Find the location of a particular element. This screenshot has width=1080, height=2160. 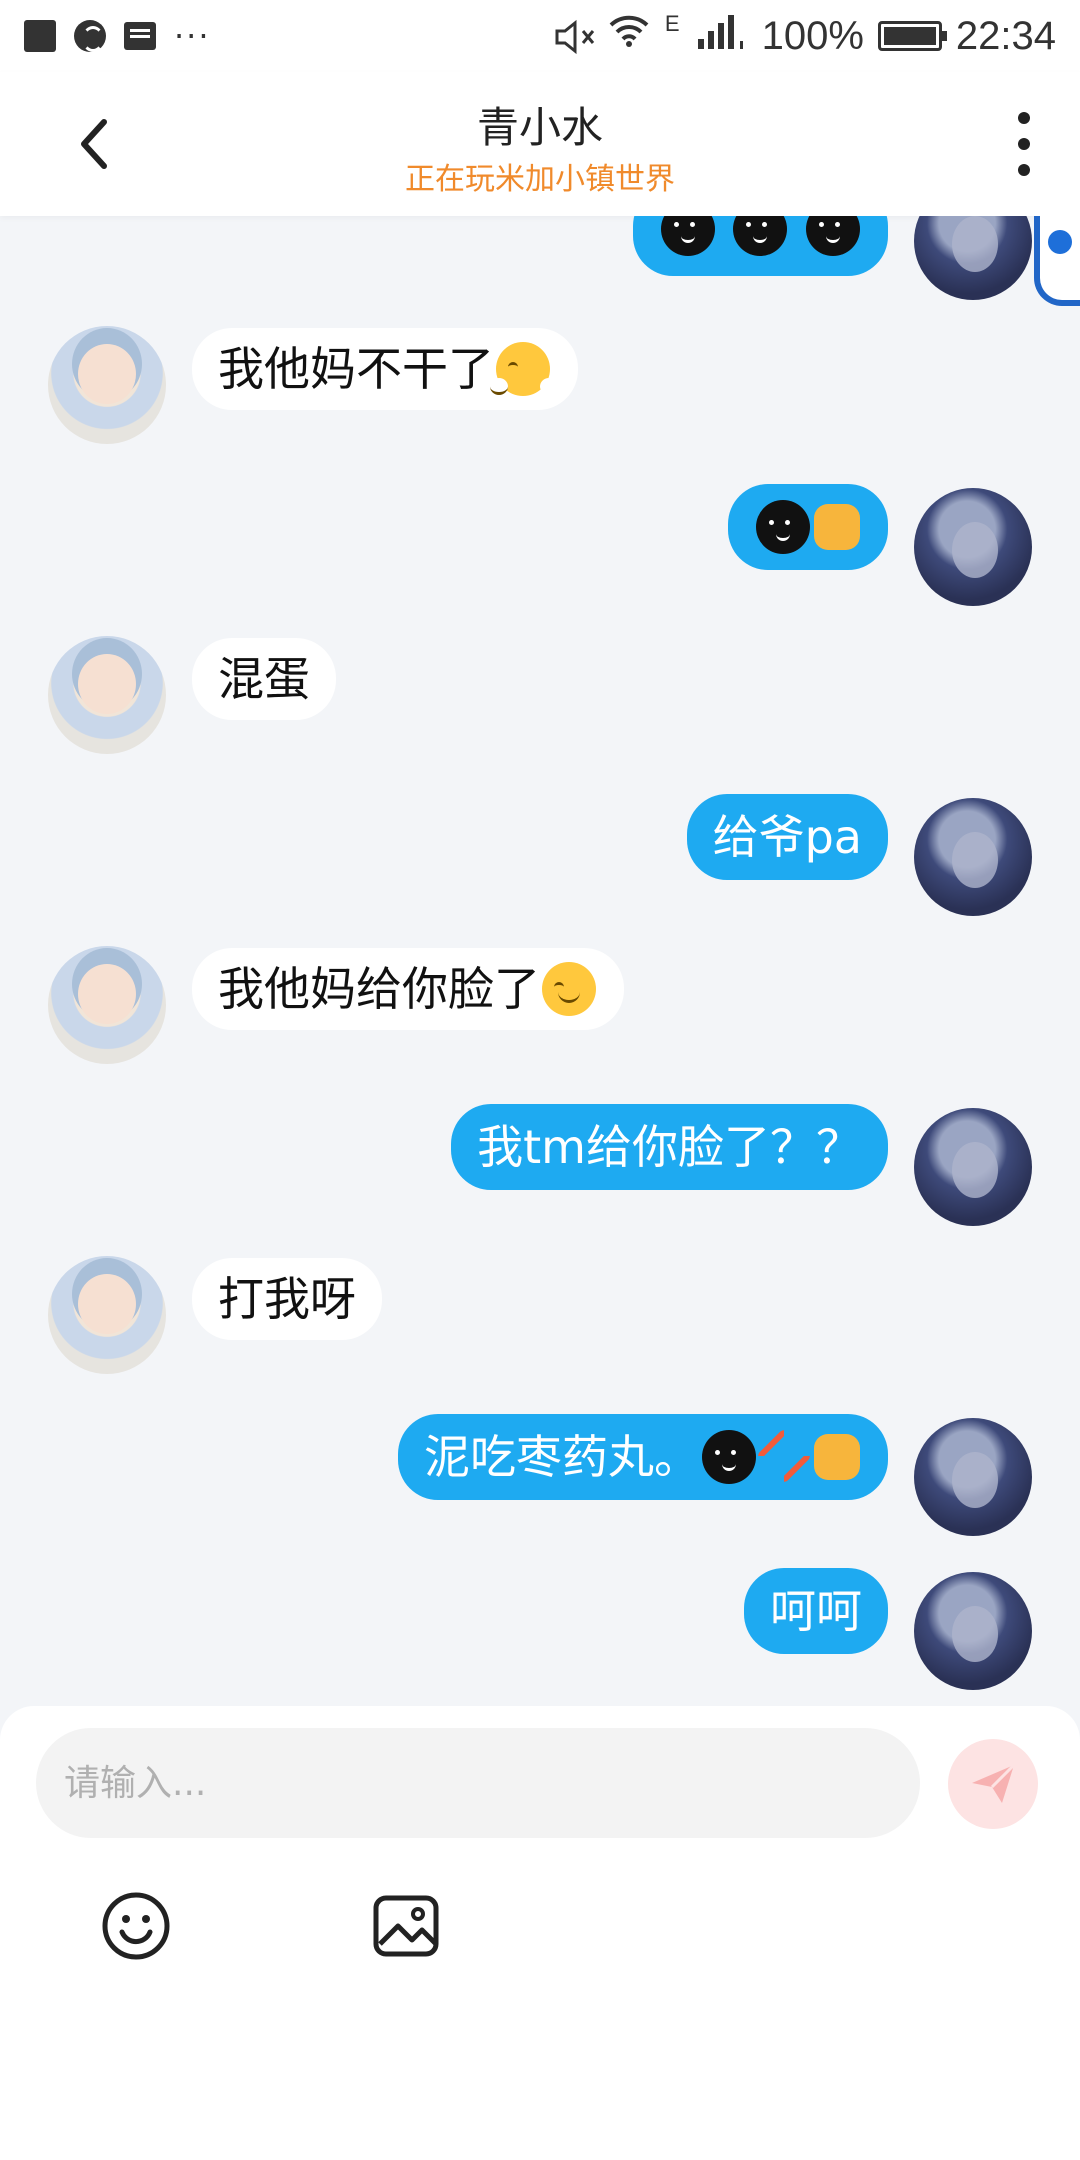

more-button is located at coordinates (1024, 144).